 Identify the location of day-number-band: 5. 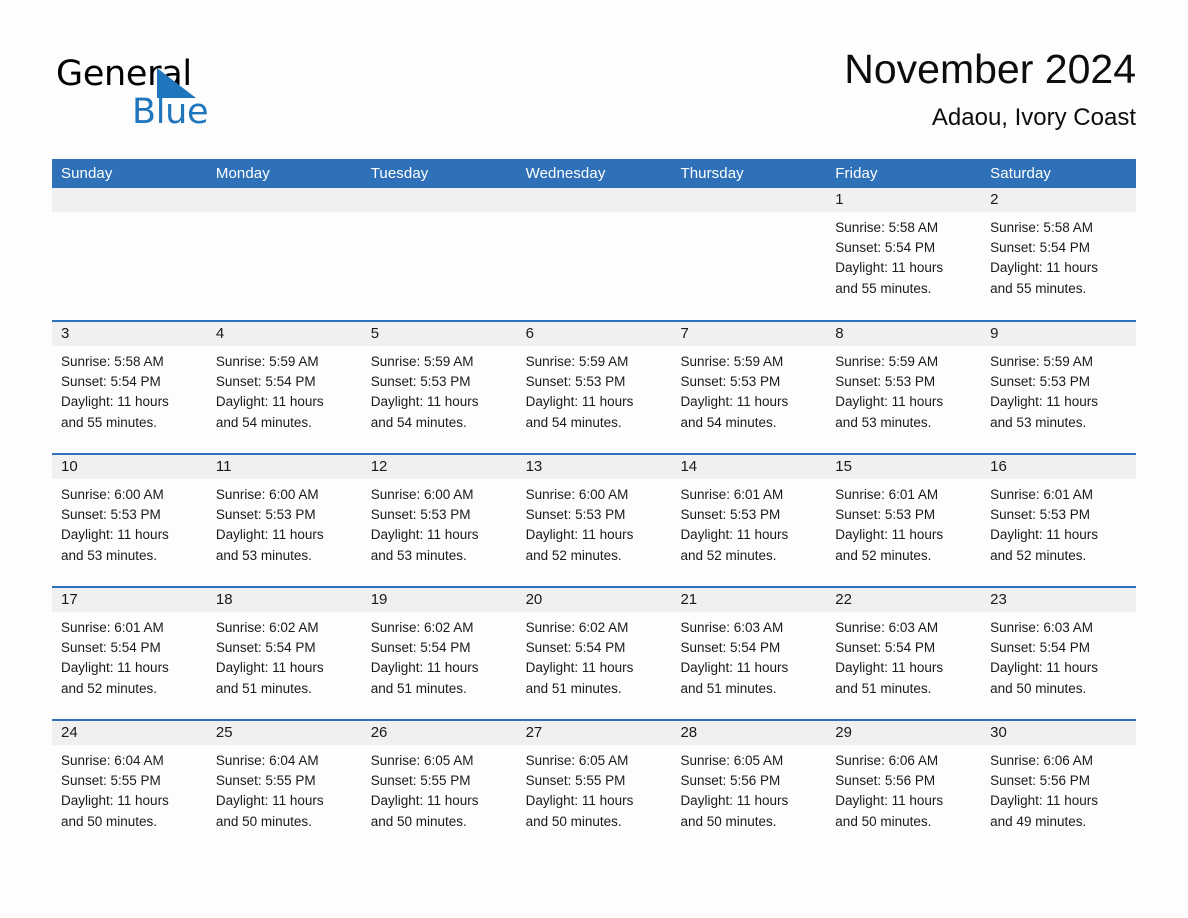
(439, 334).